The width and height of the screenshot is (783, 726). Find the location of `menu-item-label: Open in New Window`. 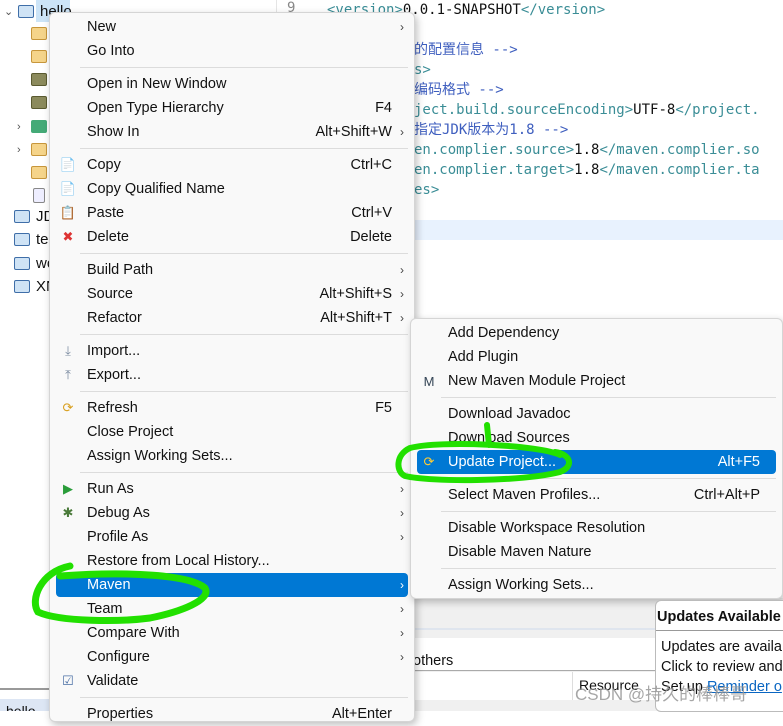

menu-item-label: Open in New Window is located at coordinates (157, 84).